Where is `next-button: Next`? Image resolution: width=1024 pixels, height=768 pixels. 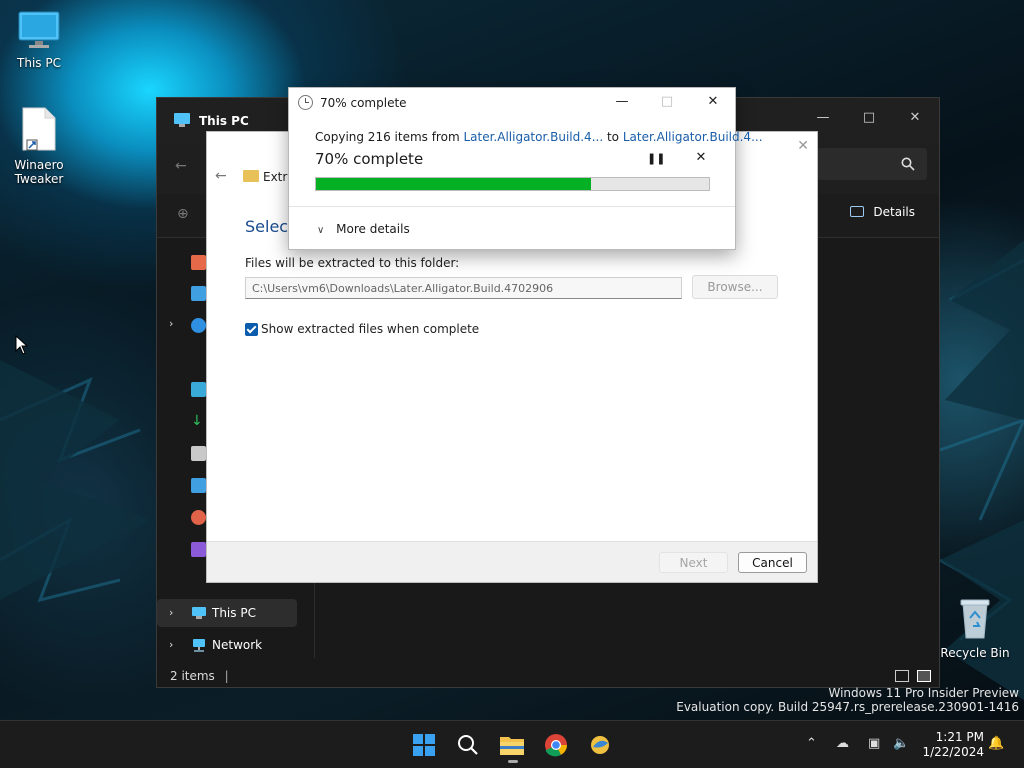 next-button: Next is located at coordinates (693, 562).